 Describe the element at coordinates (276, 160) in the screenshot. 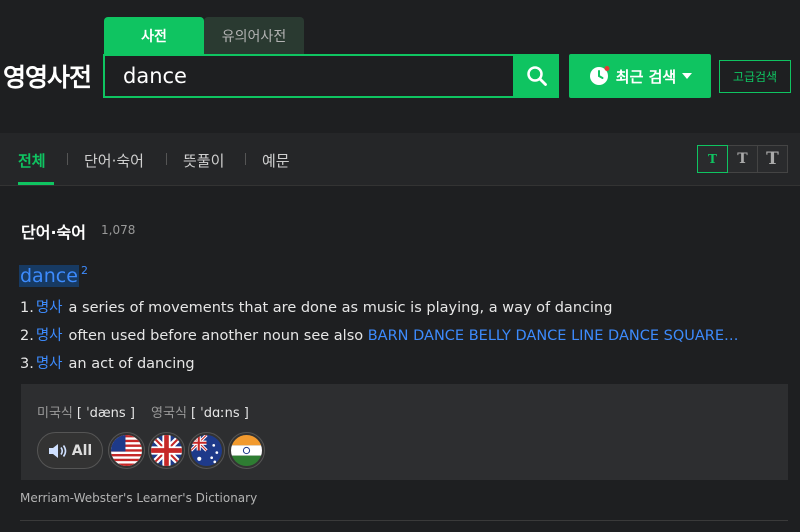

I see `nav-item-examples: 예문` at that location.